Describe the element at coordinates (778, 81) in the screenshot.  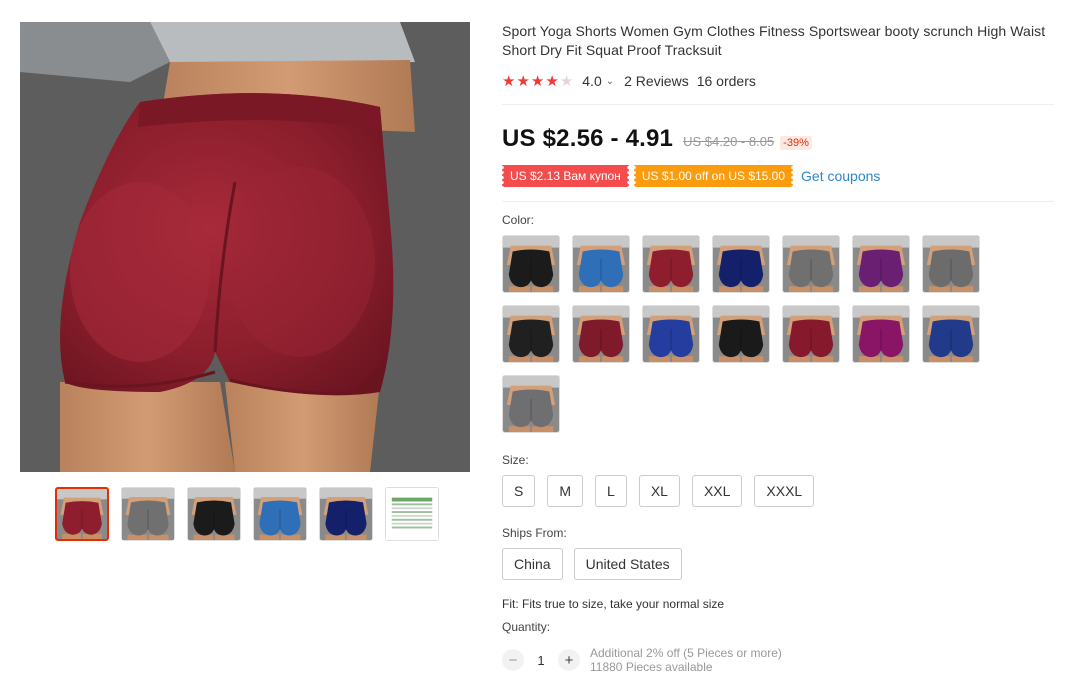
I see `rating-row: ★ ★ ★ ★ ★ 4.0 ⌄ 2 Reviews 16 orders` at that location.